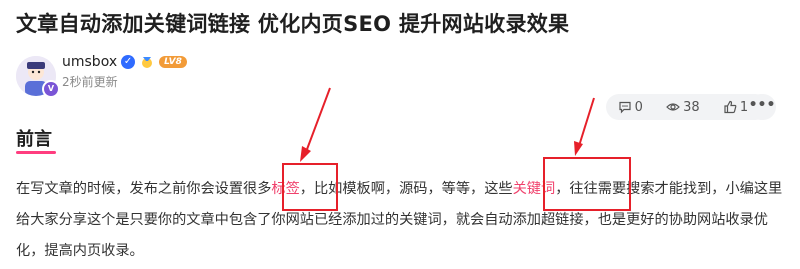  Describe the element at coordinates (128, 62) in the screenshot. I see `verified-check-icon: ✓` at that location.